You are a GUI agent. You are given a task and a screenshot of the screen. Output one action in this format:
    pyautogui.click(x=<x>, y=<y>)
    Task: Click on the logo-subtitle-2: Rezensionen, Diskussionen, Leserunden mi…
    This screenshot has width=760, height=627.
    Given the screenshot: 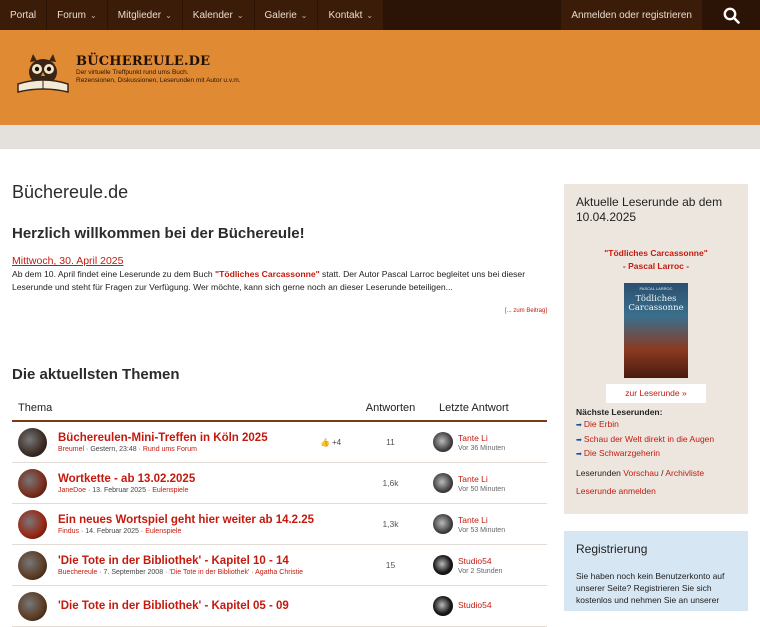 What is the action you would take?
    pyautogui.click(x=158, y=80)
    